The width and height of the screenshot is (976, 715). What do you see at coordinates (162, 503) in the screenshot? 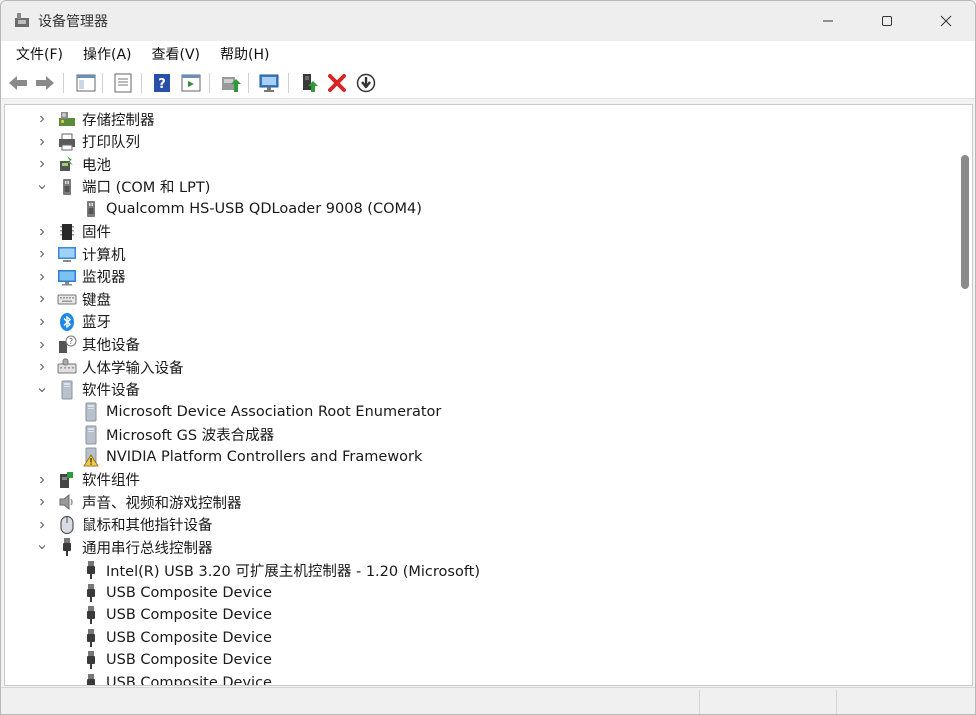
I see `tree-item-label: 声音、视频和游戏控制器` at bounding box center [162, 503].